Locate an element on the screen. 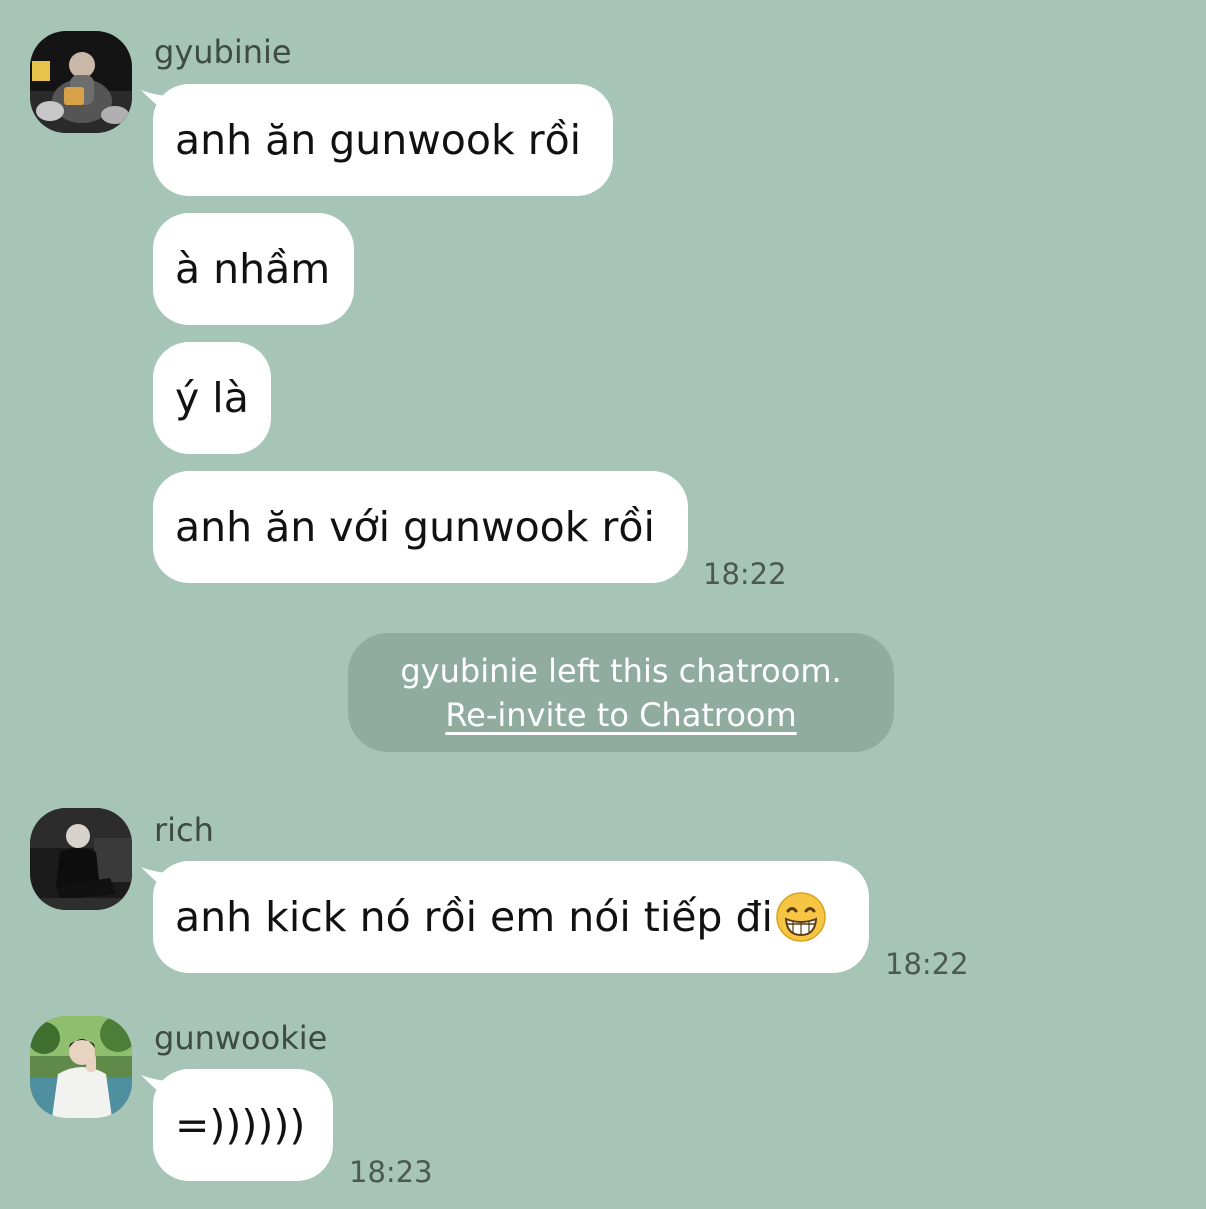  reinvite-link: Re-invite to Chatroom is located at coordinates (620, 715).